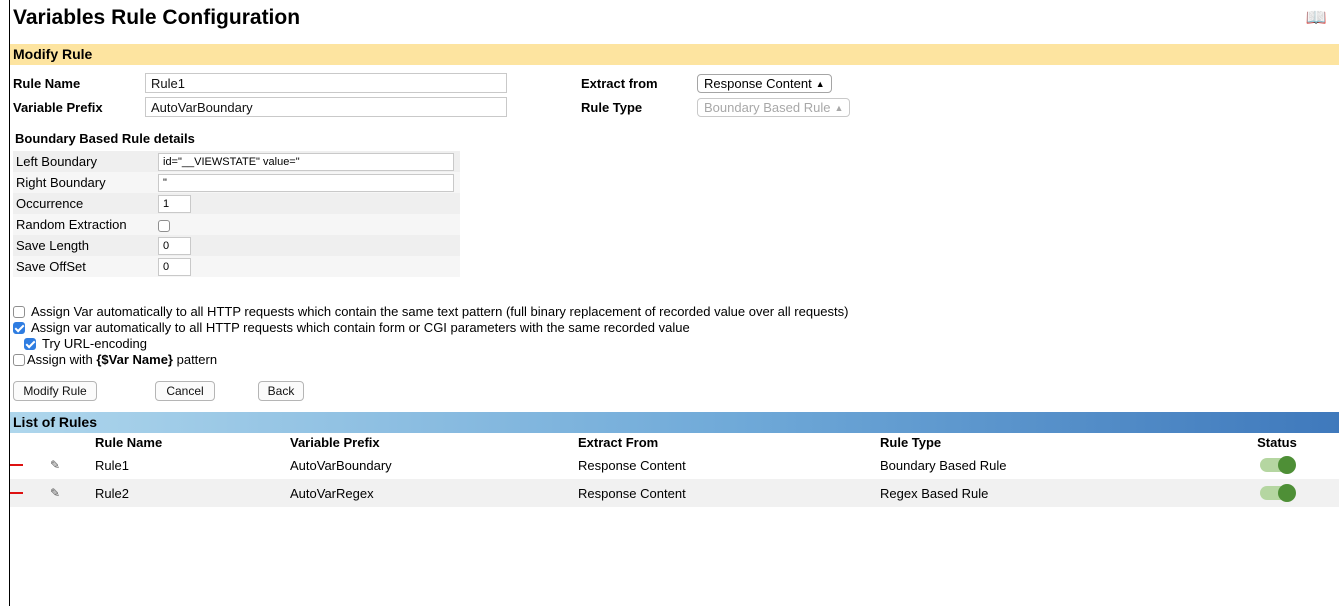 The height and width of the screenshot is (606, 1339). Describe the element at coordinates (112, 465) in the screenshot. I see `row-rule-name: Rule1` at that location.